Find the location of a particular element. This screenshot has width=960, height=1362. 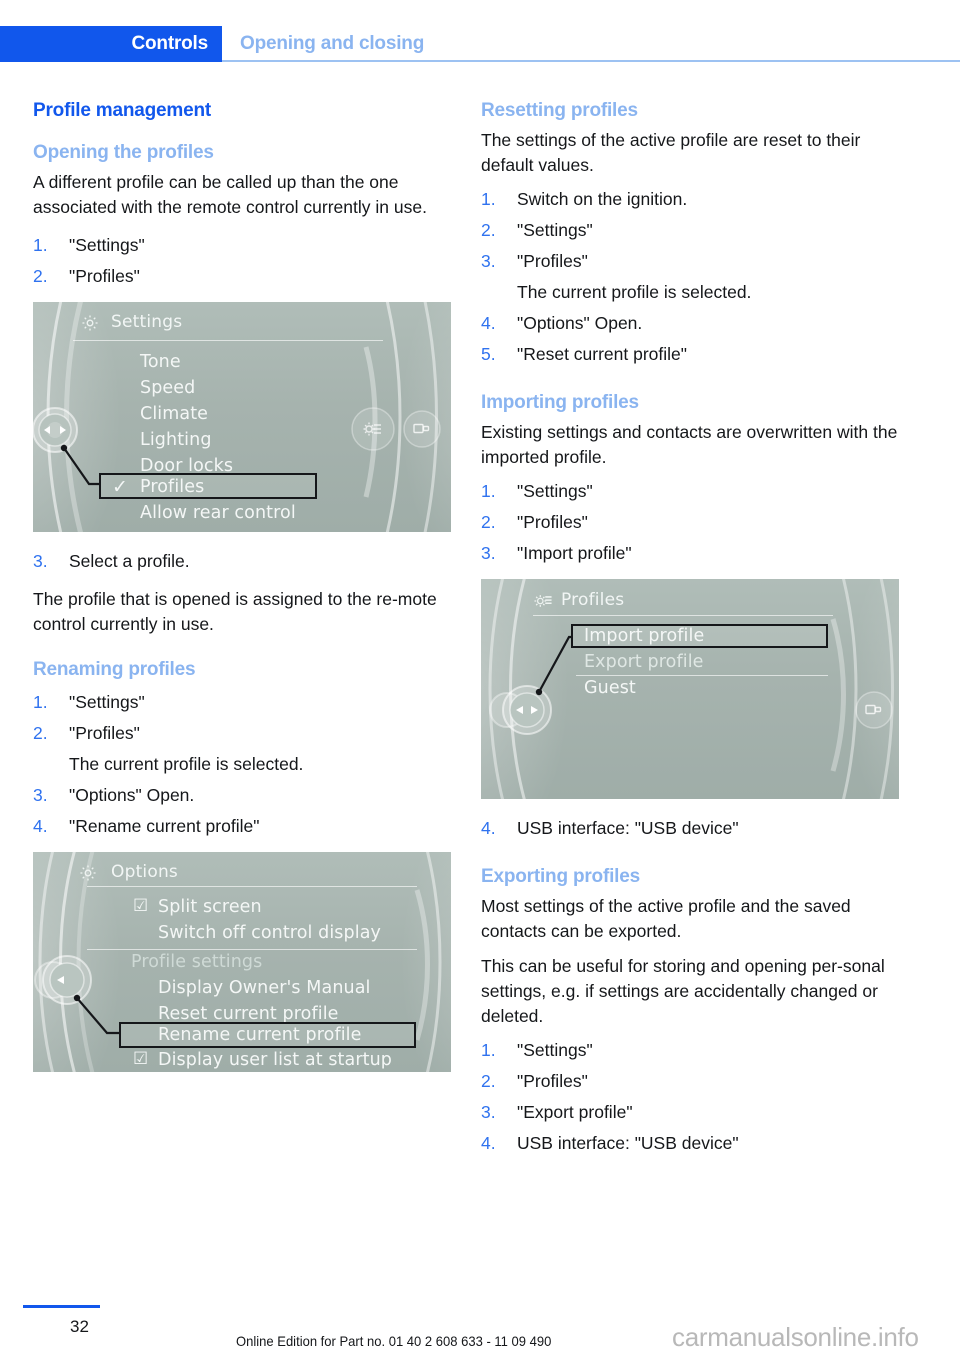

menu-item-lighting: Lighting is located at coordinates (176, 440).